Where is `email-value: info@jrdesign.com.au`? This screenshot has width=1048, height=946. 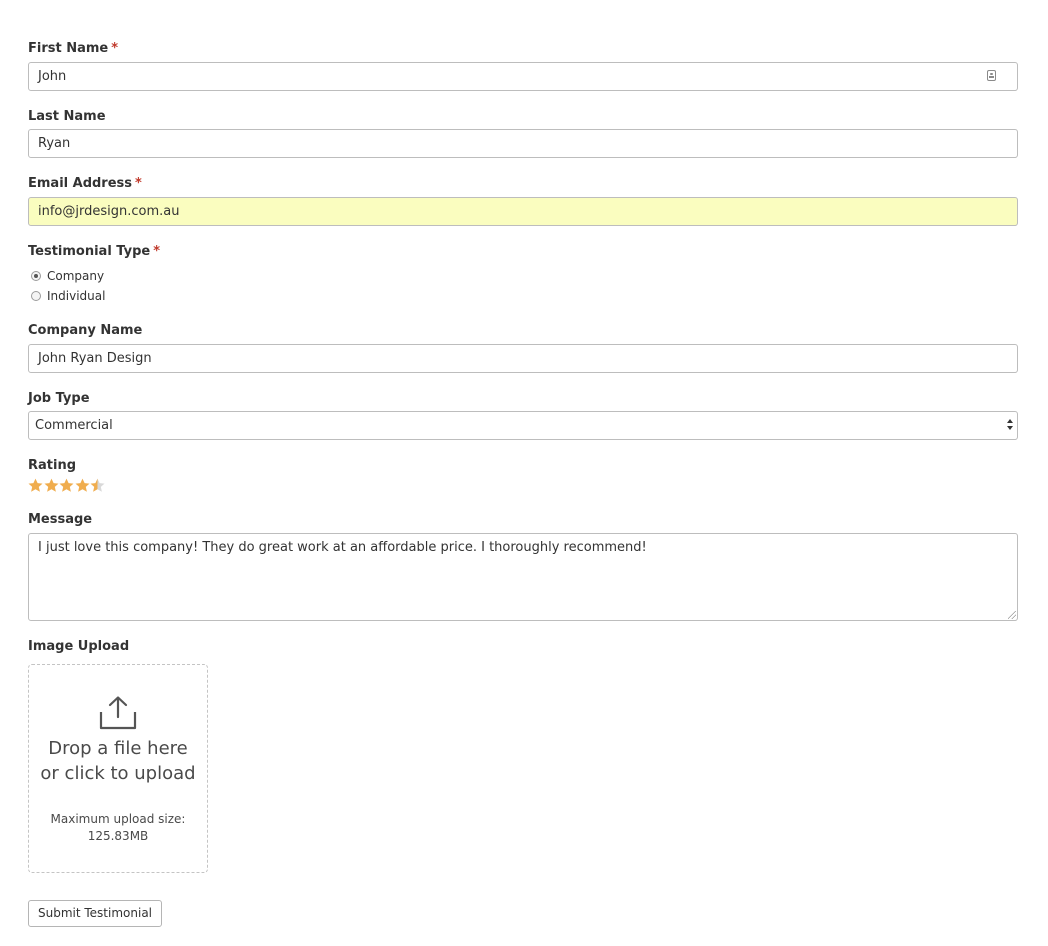
email-value: info@jrdesign.com.au is located at coordinates (109, 211).